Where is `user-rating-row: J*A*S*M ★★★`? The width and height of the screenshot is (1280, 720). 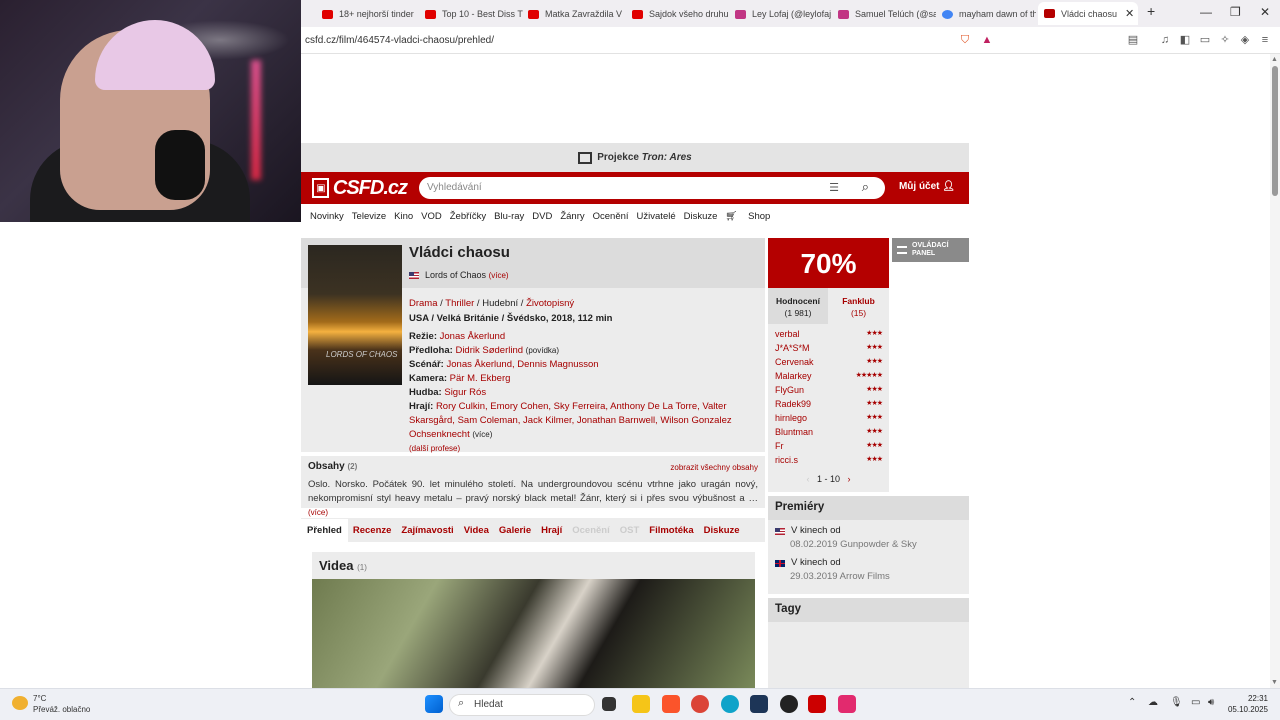
user-rating-row: J*A*S*M ★★★ is located at coordinates (829, 350).